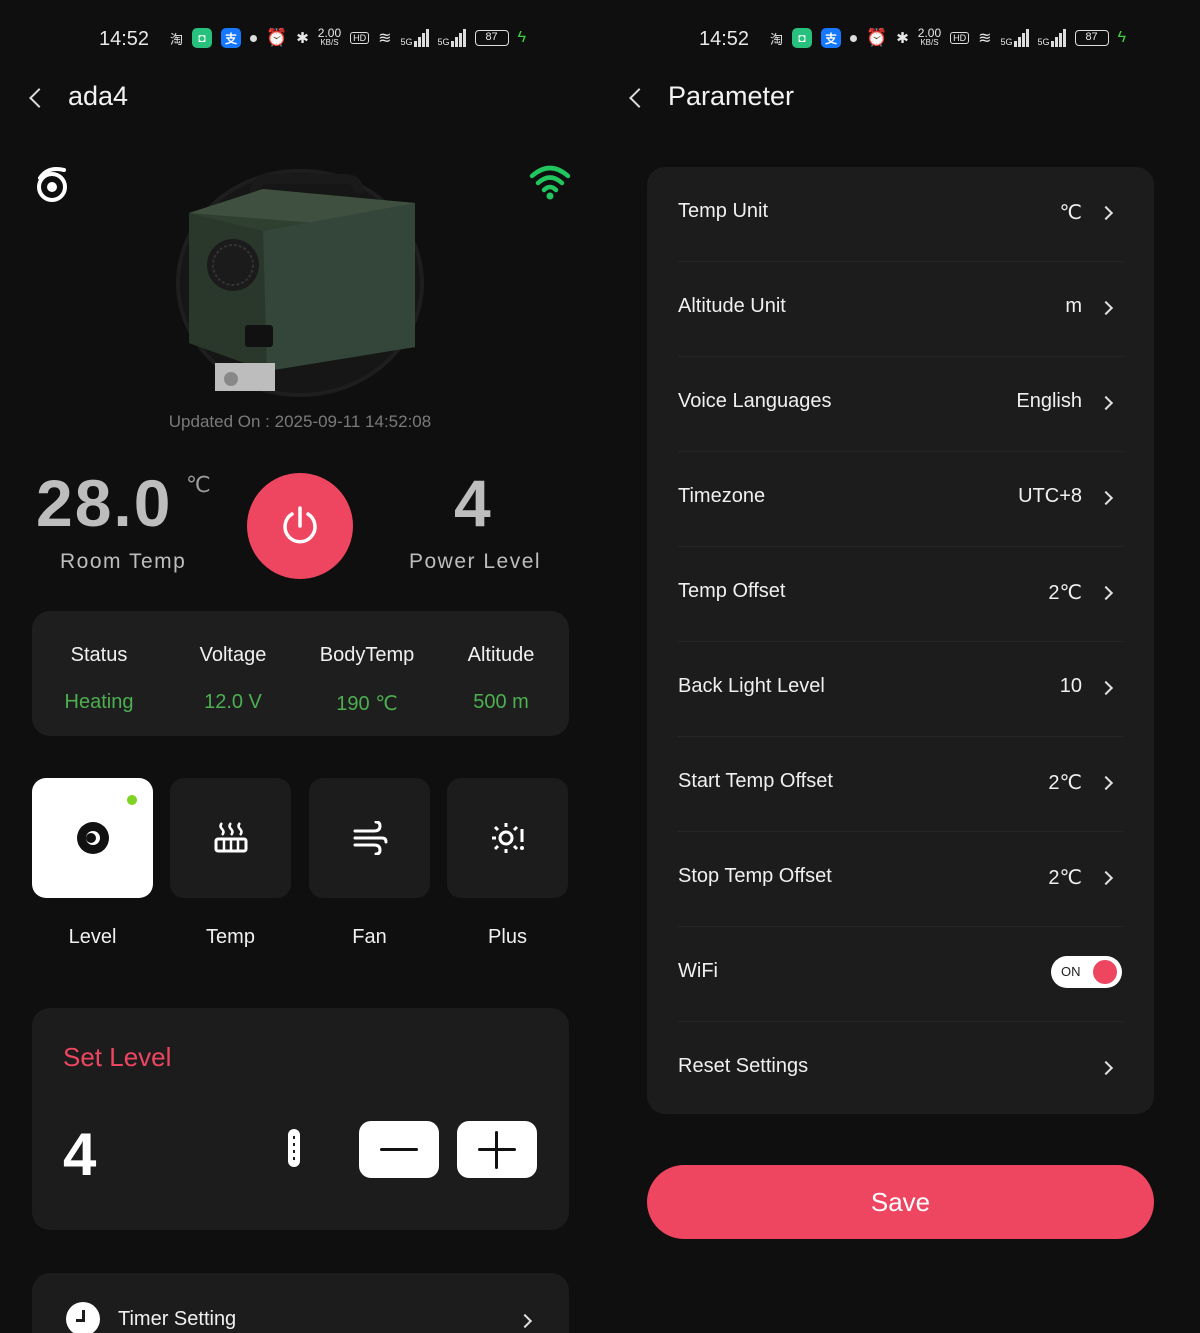 The height and width of the screenshot is (1333, 1200). What do you see at coordinates (1071, 971) in the screenshot?
I see `toggle-state: ON` at bounding box center [1071, 971].